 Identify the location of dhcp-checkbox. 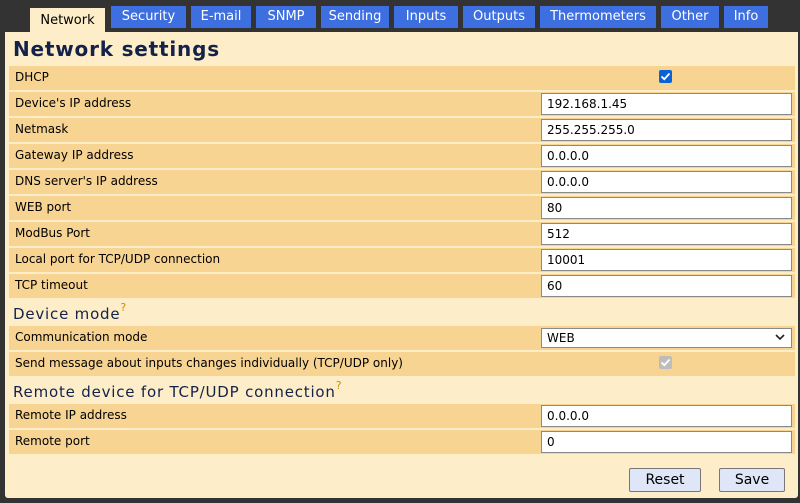
(665, 76).